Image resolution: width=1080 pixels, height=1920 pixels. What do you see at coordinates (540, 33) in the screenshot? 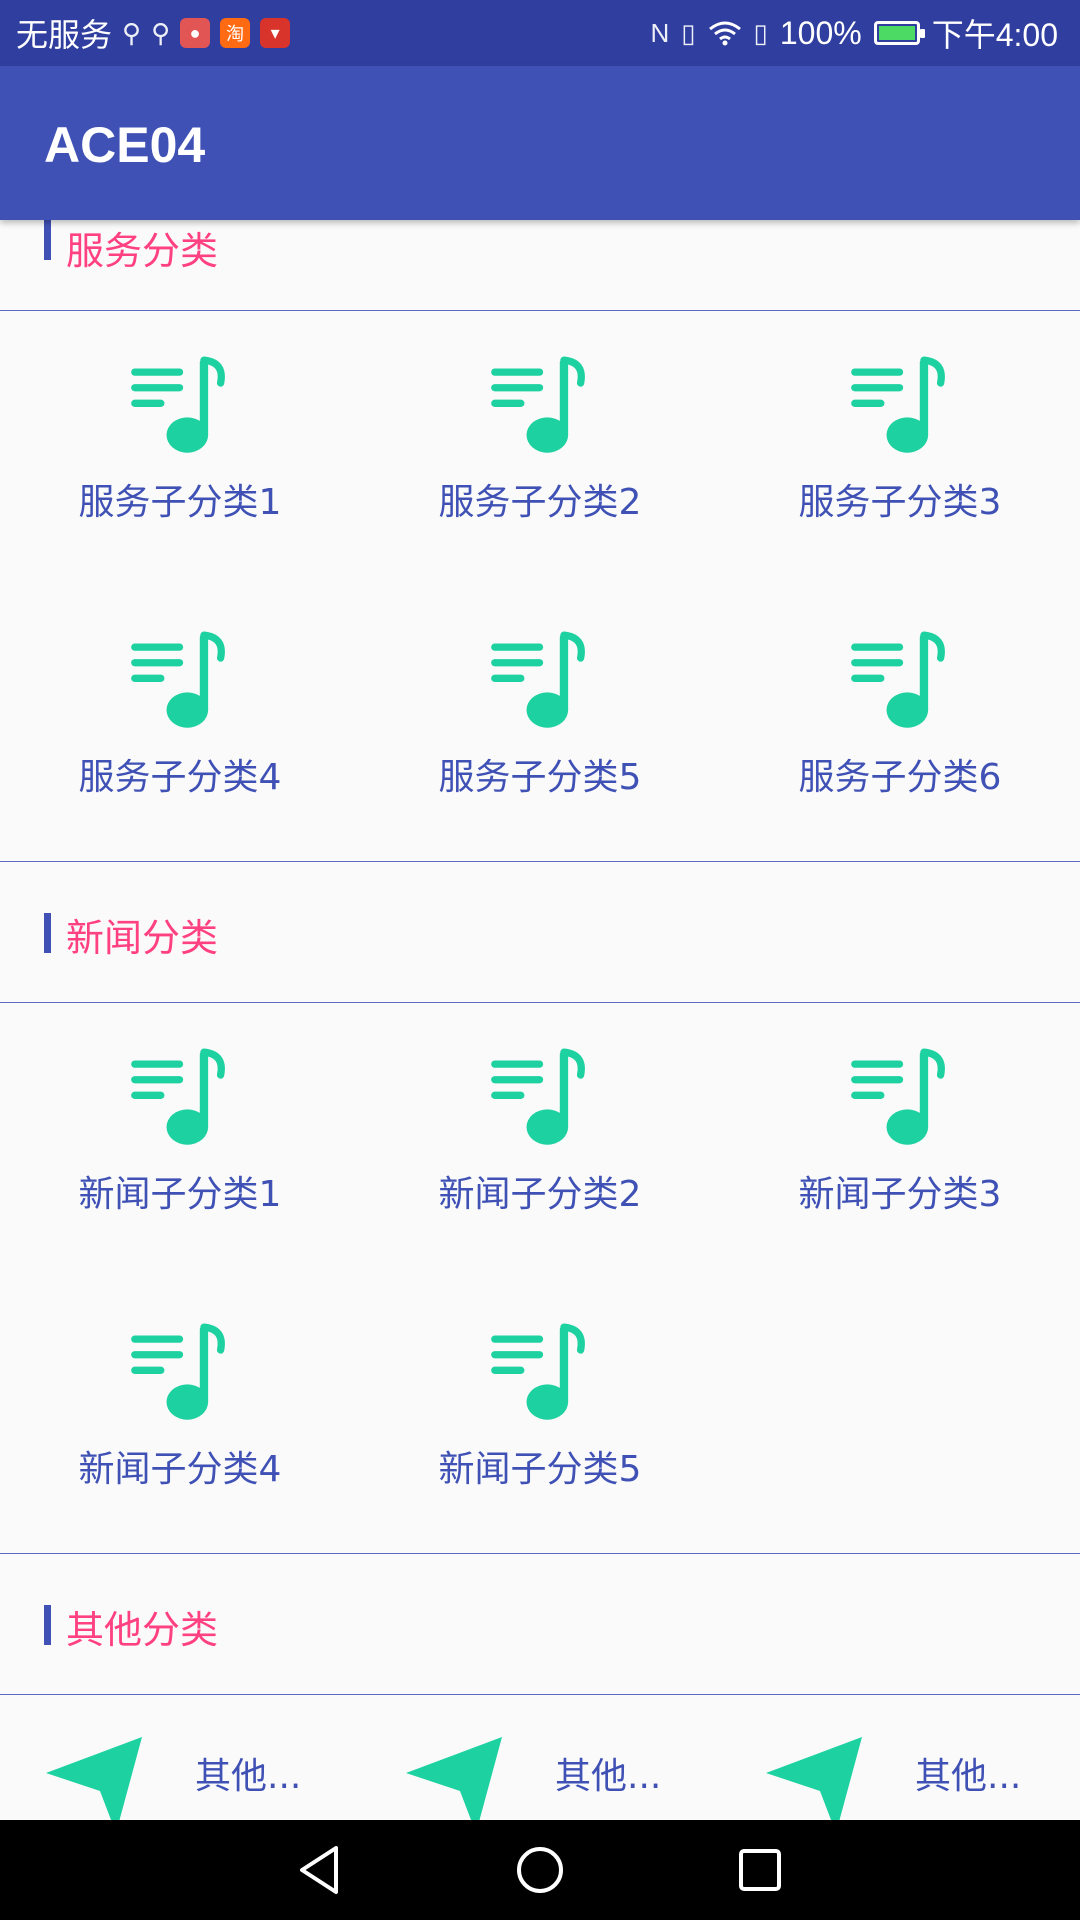
I see `status-bar: 无服务 ⚲ ⚲ ● 淘 ▾ N ▯ ▯ 100% 下午4:00` at bounding box center [540, 33].